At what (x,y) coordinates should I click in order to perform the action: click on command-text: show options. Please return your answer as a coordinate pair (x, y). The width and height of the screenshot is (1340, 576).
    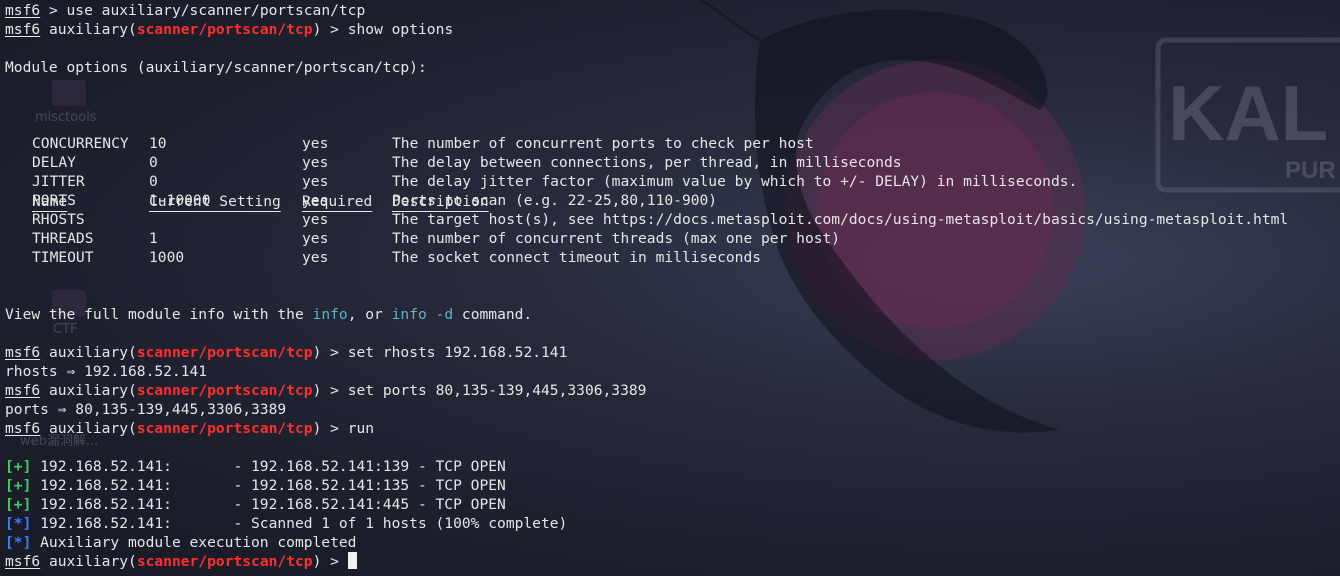
    Looking at the image, I should click on (400, 29).